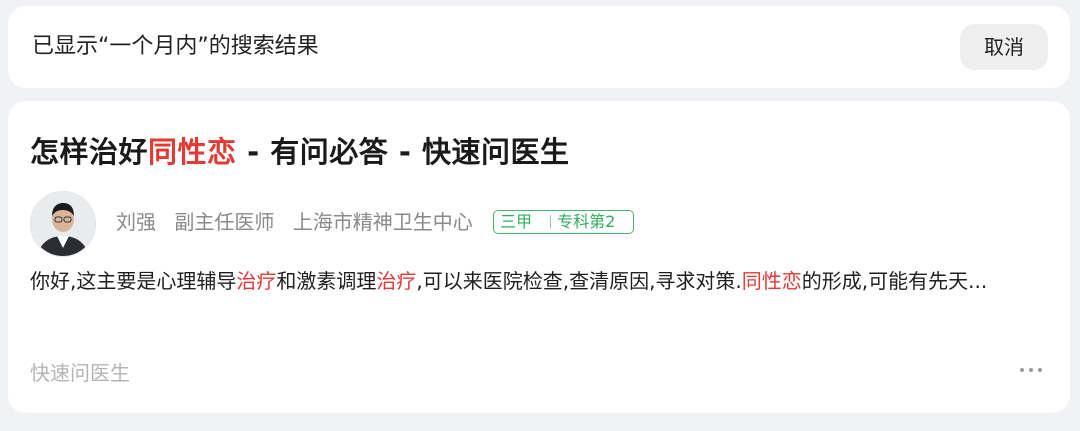 Image resolution: width=1080 pixels, height=431 pixels. Describe the element at coordinates (133, 281) in the screenshot. I see `snippet-part-1: 你好,这主要是心理辅导` at that location.